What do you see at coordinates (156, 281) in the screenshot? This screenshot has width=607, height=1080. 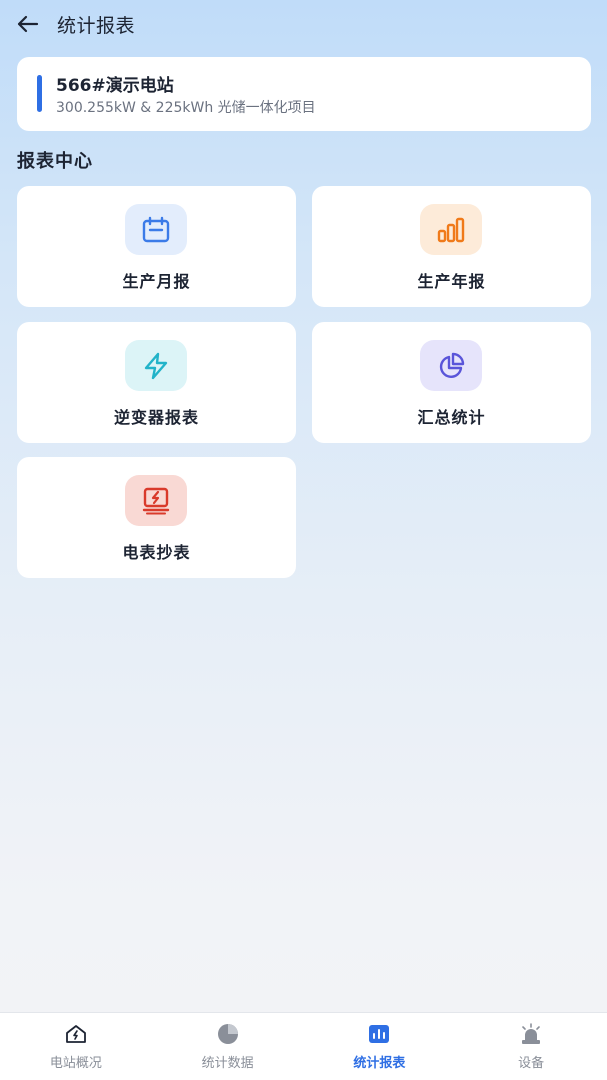 I see `tile-label: 生产月报` at bounding box center [156, 281].